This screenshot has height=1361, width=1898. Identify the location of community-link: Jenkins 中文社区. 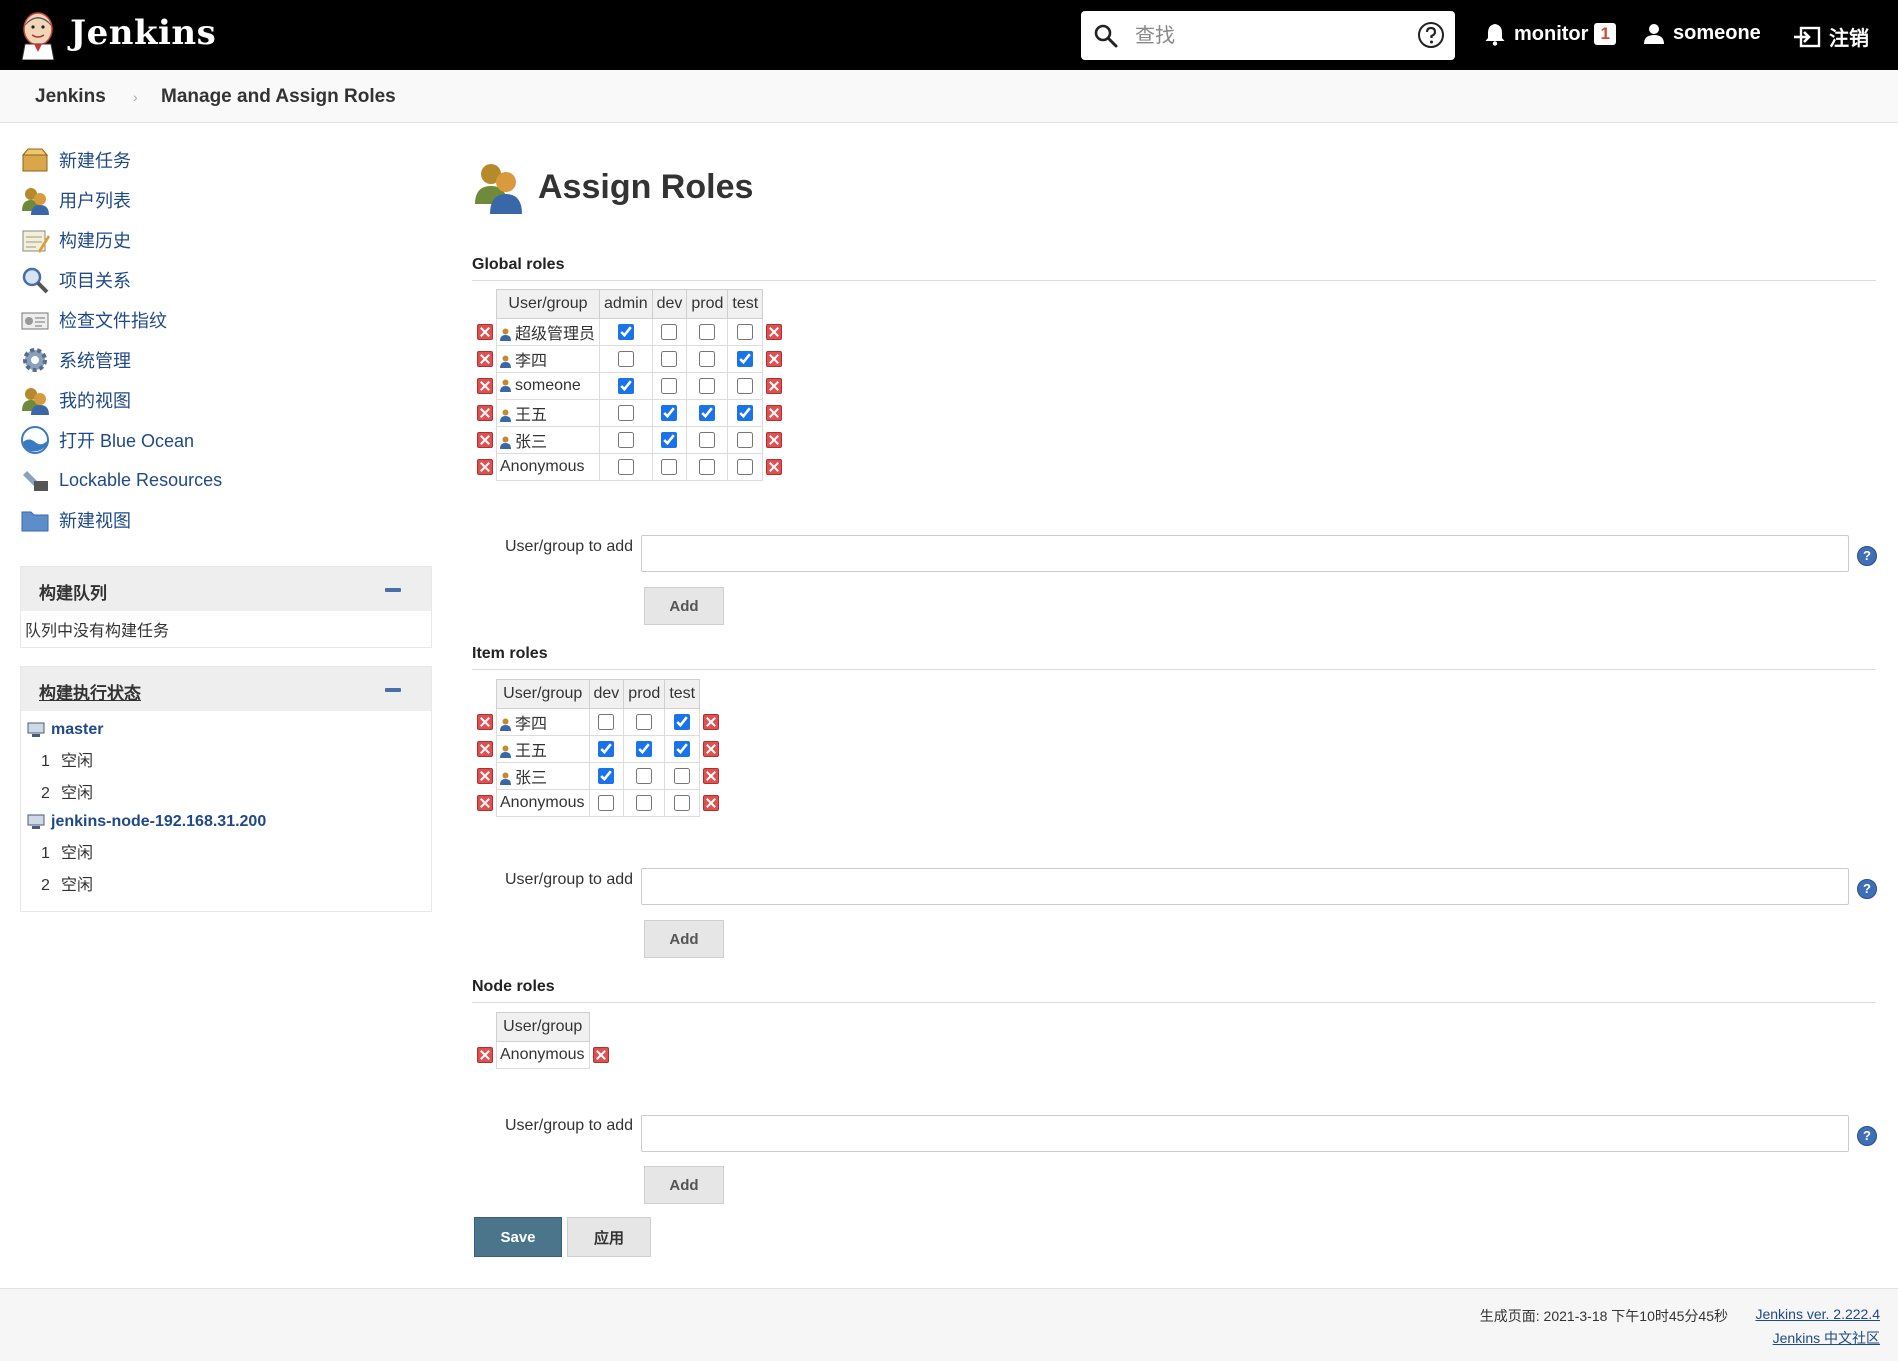
(1826, 1338).